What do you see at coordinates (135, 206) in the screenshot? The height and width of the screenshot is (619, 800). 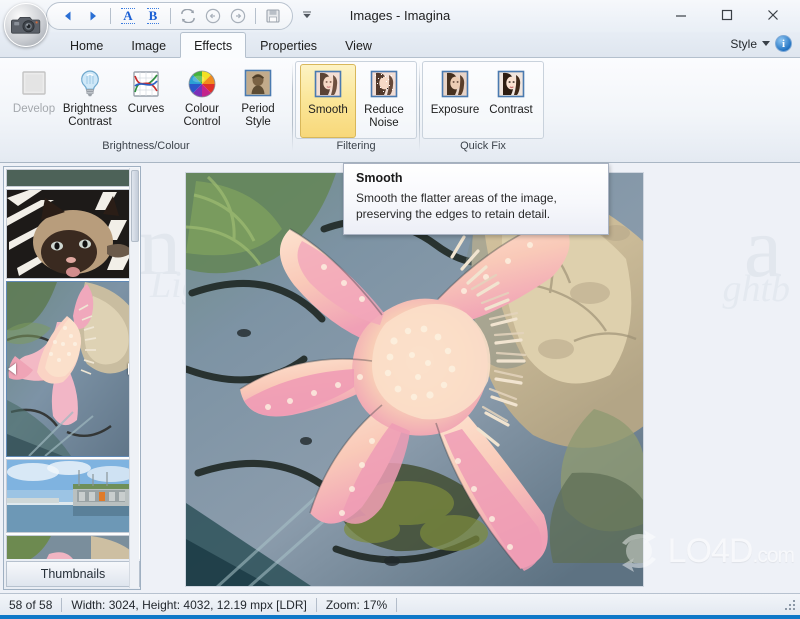 I see `scrollbar-thumb` at bounding box center [135, 206].